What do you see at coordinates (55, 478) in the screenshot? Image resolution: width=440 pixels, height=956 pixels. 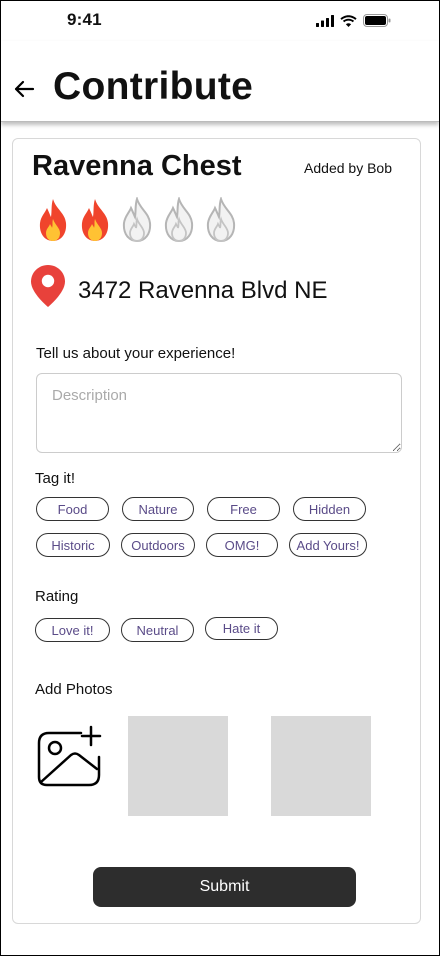 I see `tags-label: Tag it!` at bounding box center [55, 478].